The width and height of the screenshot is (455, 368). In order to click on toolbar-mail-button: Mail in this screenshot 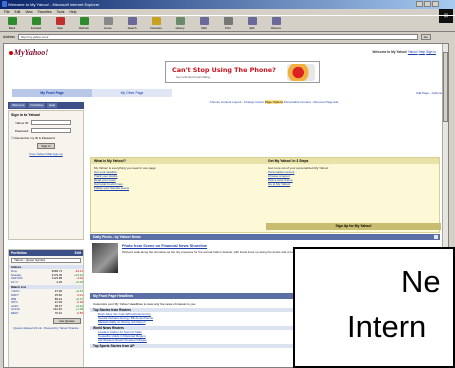, I will do `click(204, 23)`.